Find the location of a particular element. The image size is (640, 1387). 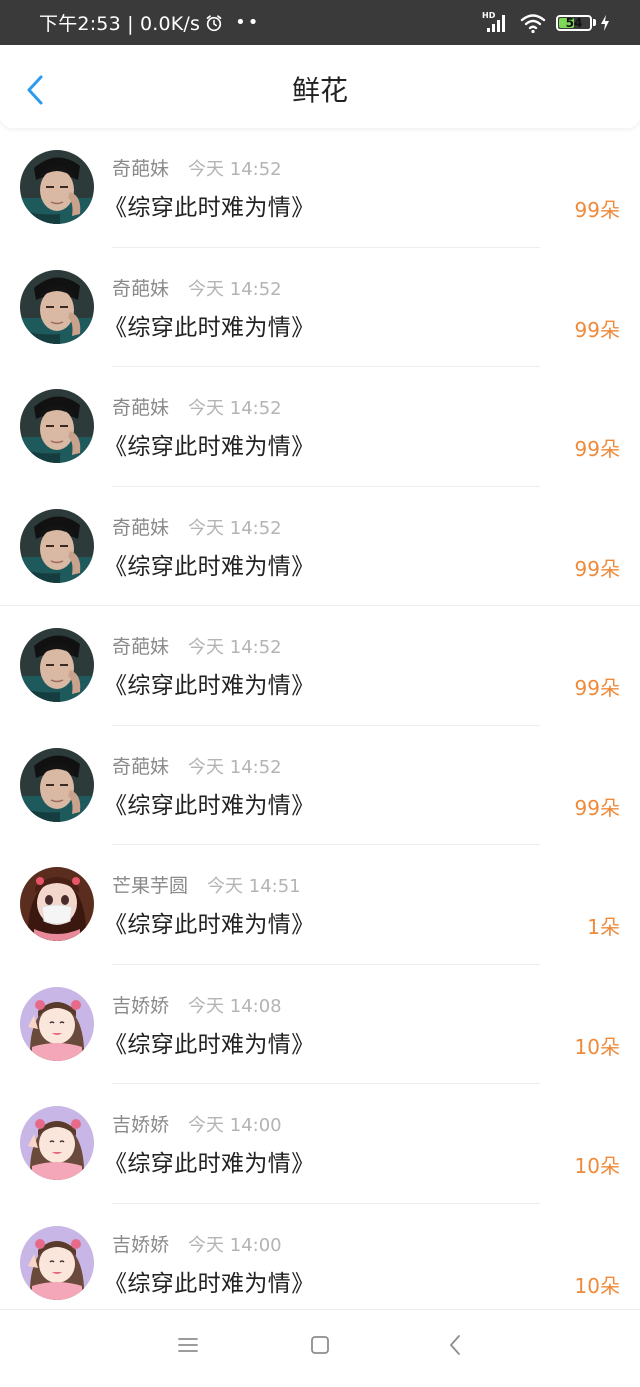

battery-icon: 54 is located at coordinates (574, 22).